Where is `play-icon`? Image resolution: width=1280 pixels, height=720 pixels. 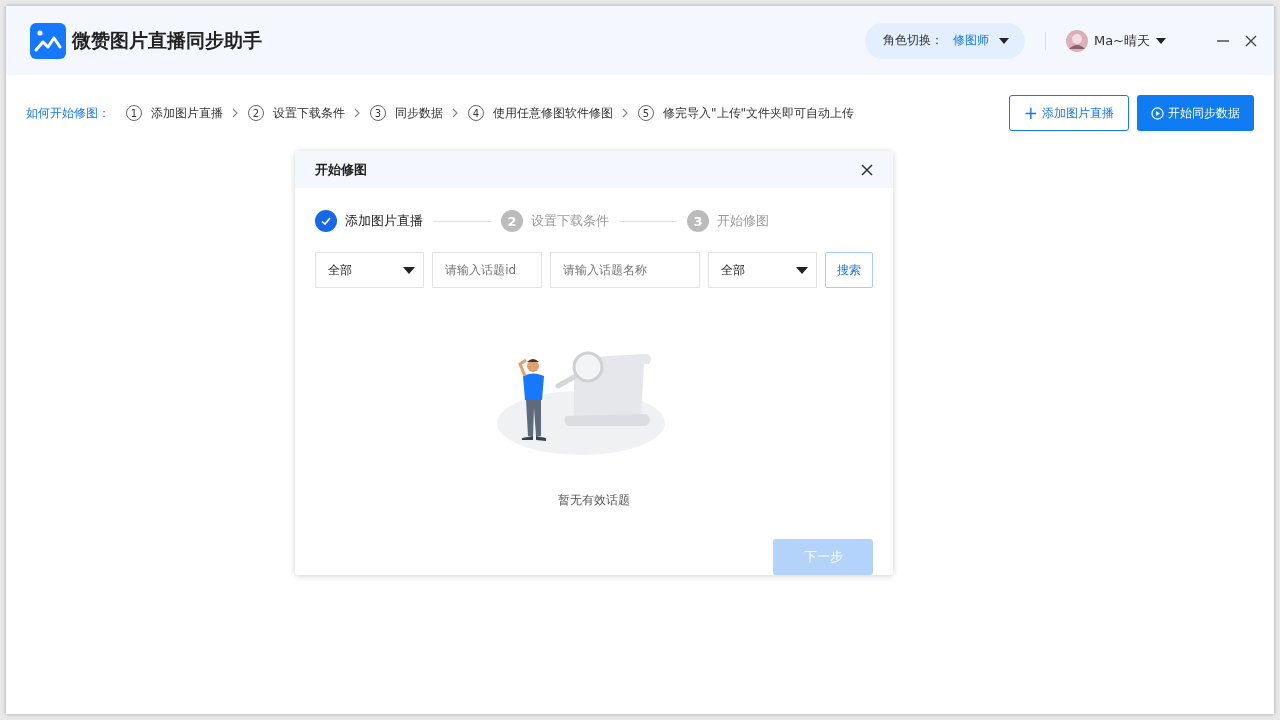 play-icon is located at coordinates (1157, 113).